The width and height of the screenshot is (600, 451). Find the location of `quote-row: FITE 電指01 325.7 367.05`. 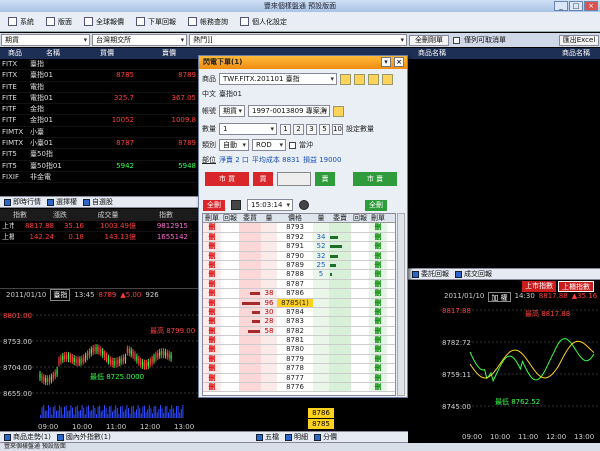

quote-row: FITE 電指01 325.7 367.05 is located at coordinates (100, 99).